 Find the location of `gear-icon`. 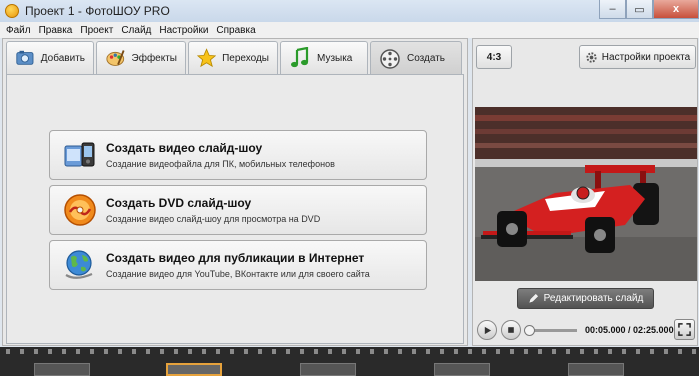

gear-icon is located at coordinates (591, 57).